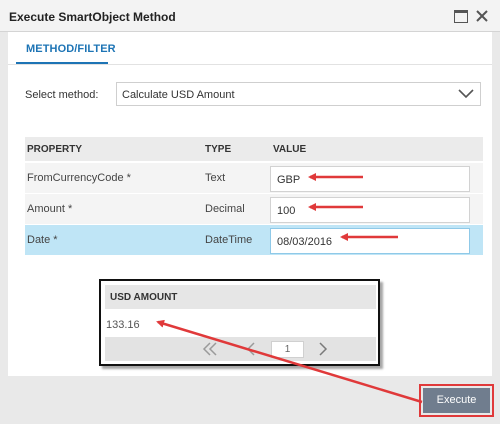  Describe the element at coordinates (254, 149) in the screenshot. I see `table-header: PROPERTY TYPE VALUE` at that location.